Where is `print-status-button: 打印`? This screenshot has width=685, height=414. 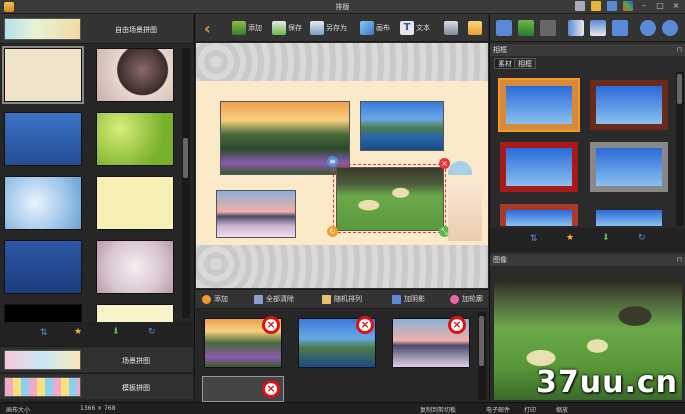
print-status-button: 打印 is located at coordinates (530, 409).